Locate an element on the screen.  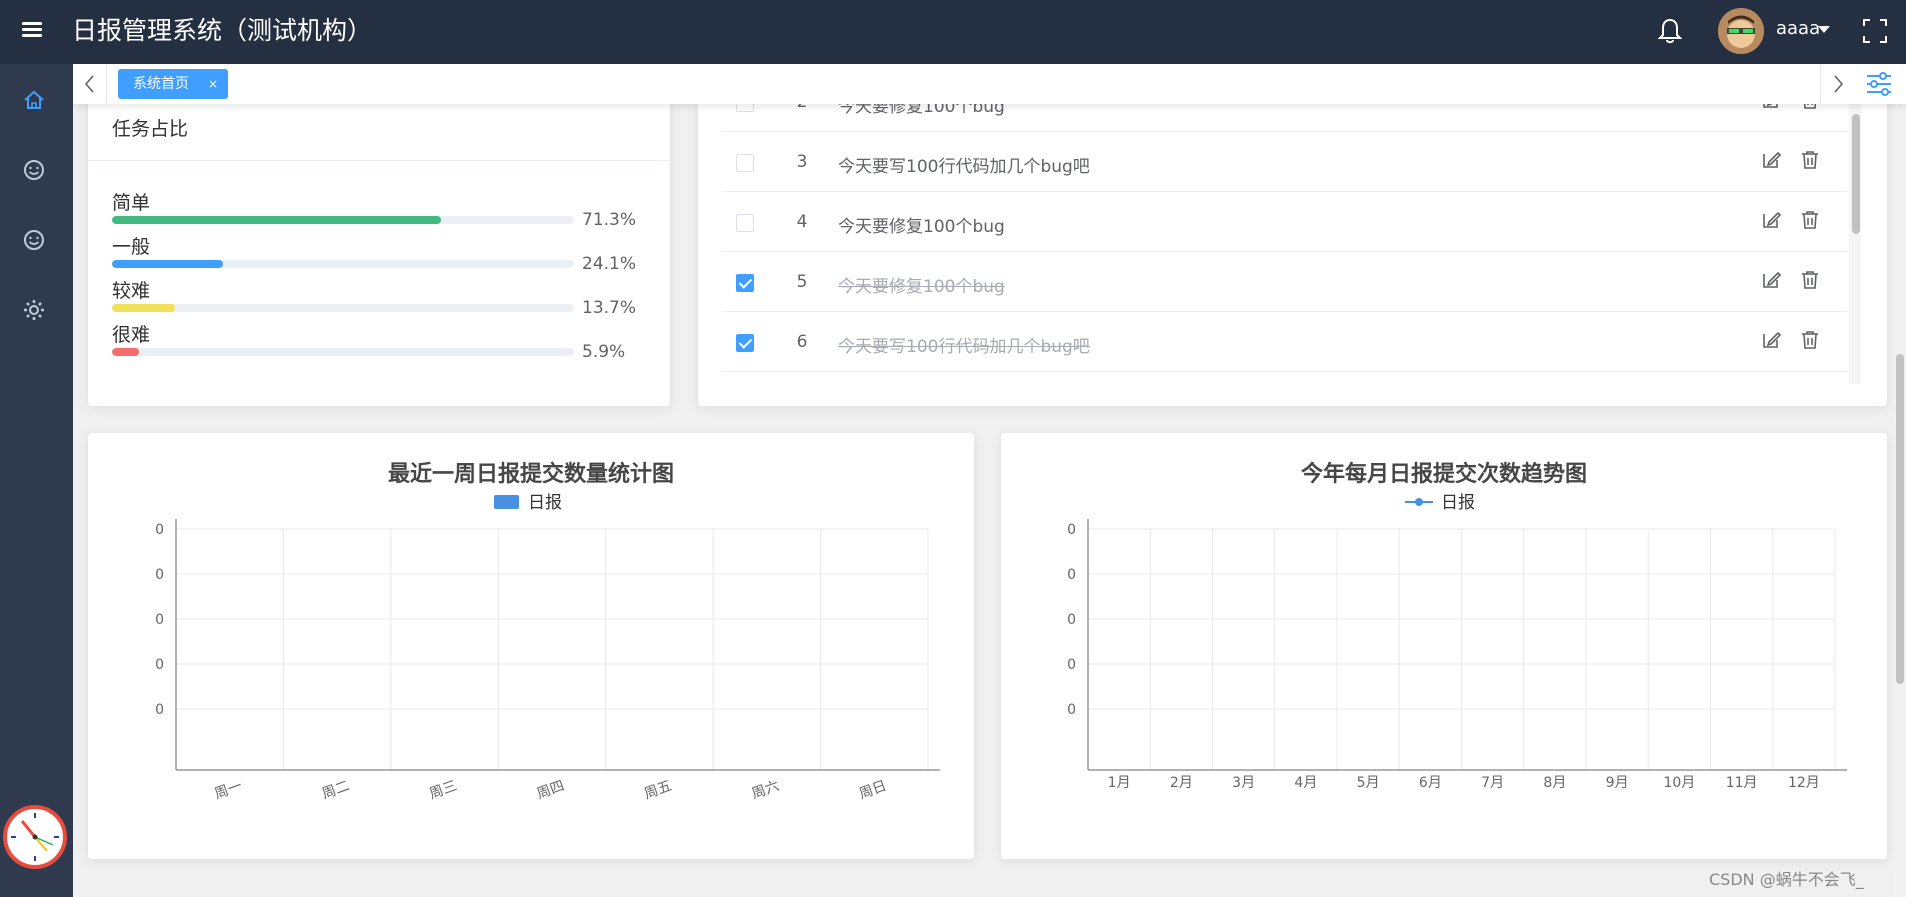
avatar is located at coordinates (1741, 31).